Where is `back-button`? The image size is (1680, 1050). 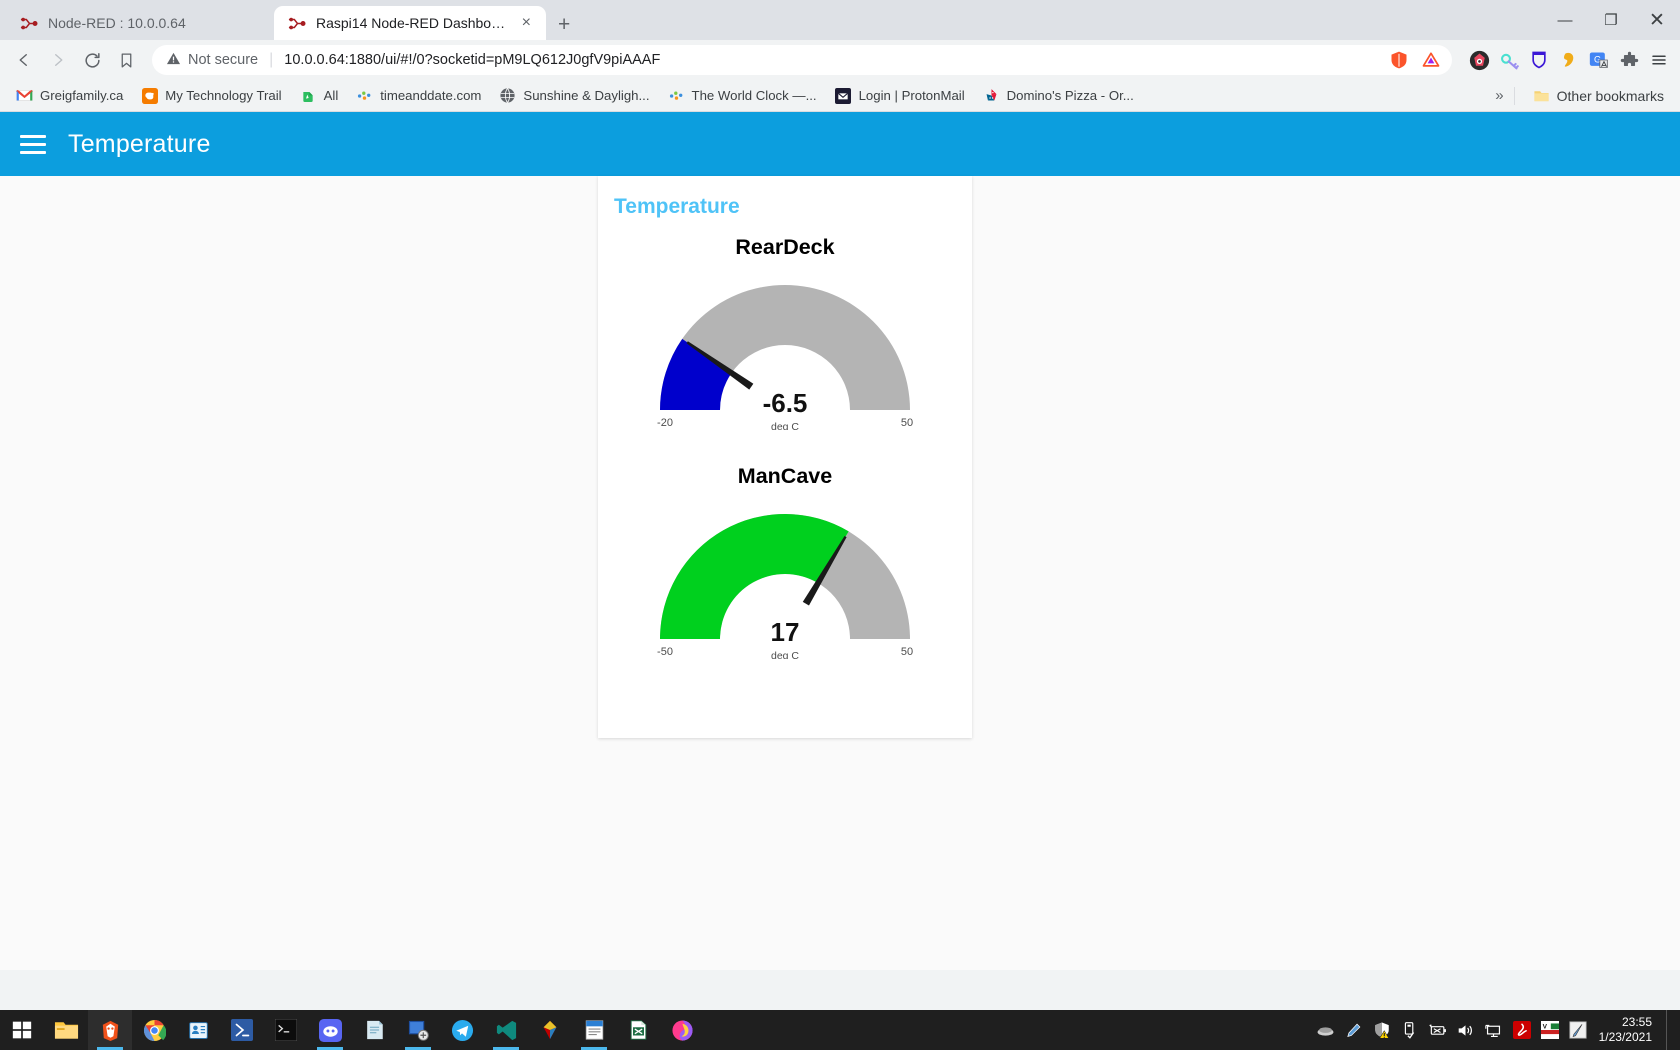 back-button is located at coordinates (24, 60).